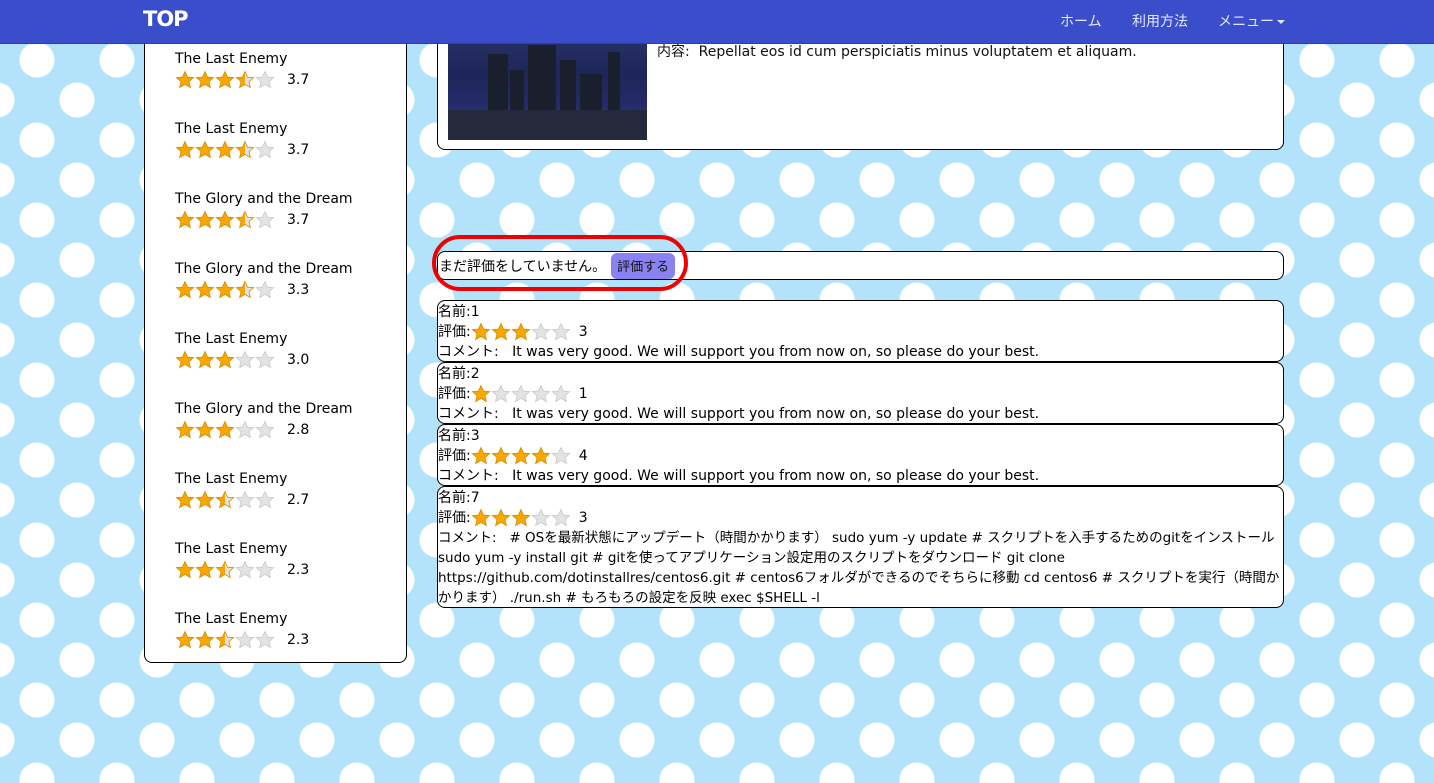 The height and width of the screenshot is (783, 1434). I want to click on review-rating-line: 評価: 4, so click(860, 456).